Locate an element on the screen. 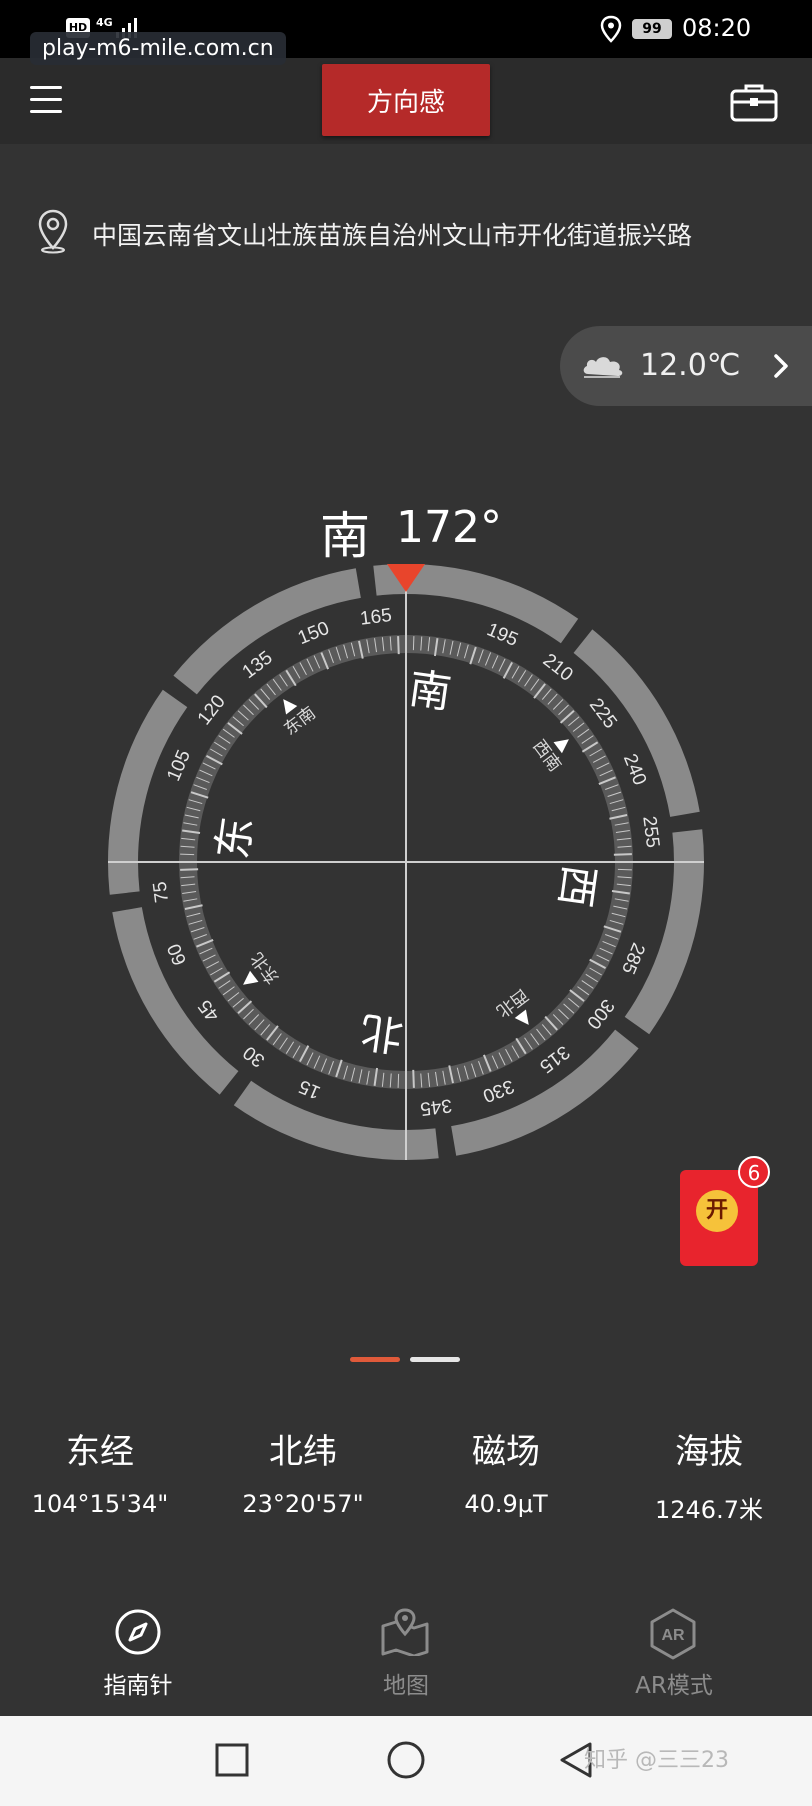  cardinal-label: 西 is located at coordinates (577, 886).